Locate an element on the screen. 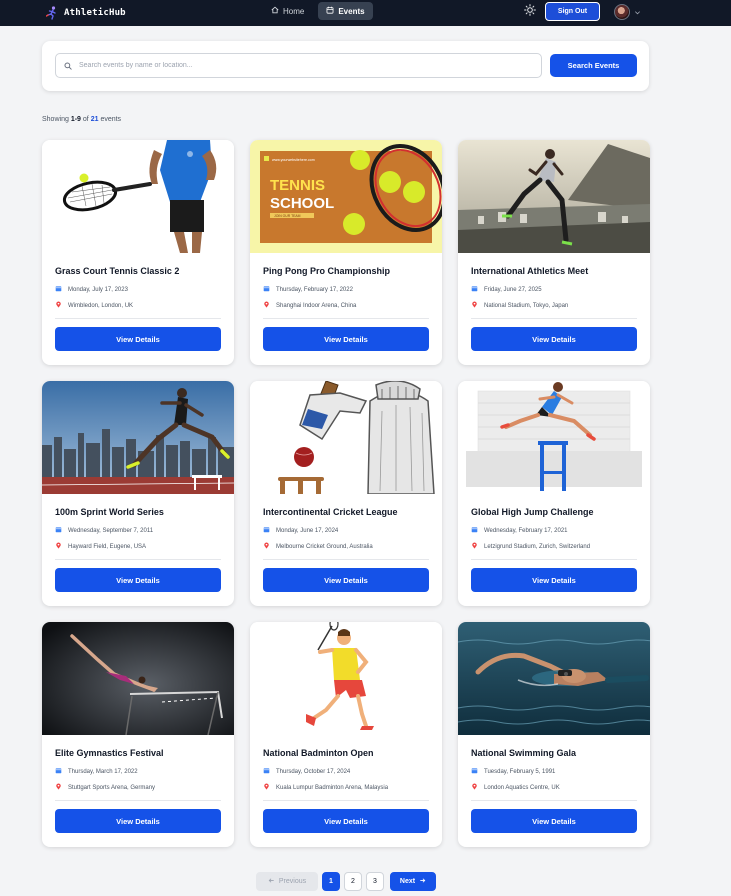 The image size is (731, 896). event-date: Tuesday, February 5, 1991 is located at coordinates (513, 771).